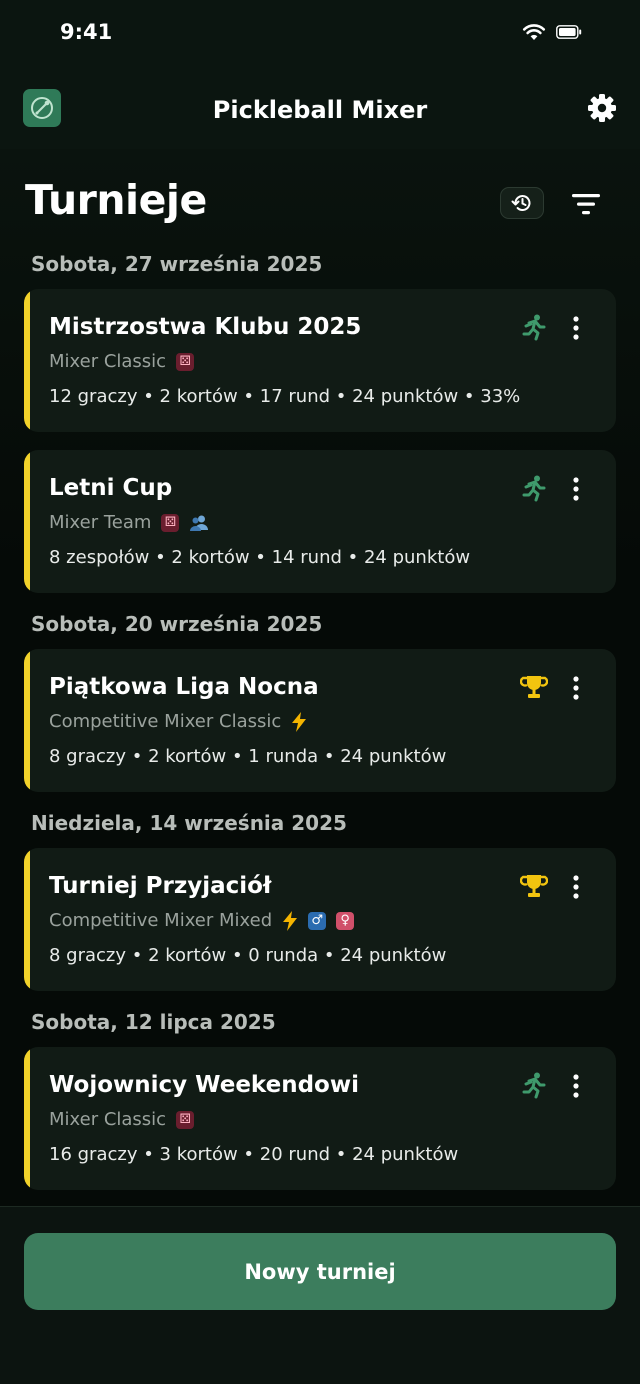 The height and width of the screenshot is (1384, 640). Describe the element at coordinates (320, 35) in the screenshot. I see `status-bar: 9:41` at that location.